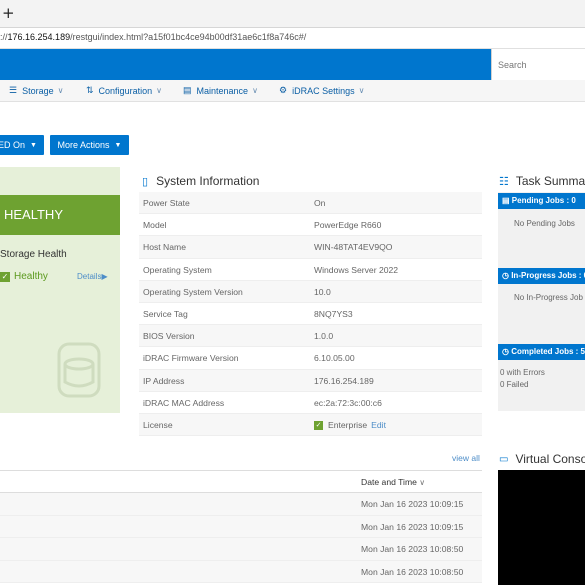 Image resolution: width=585 pixels, height=585 pixels. Describe the element at coordinates (310, 247) in the screenshot. I see `sysinfo-row: Host Name WIN-48TAT4EV9QO` at that location.